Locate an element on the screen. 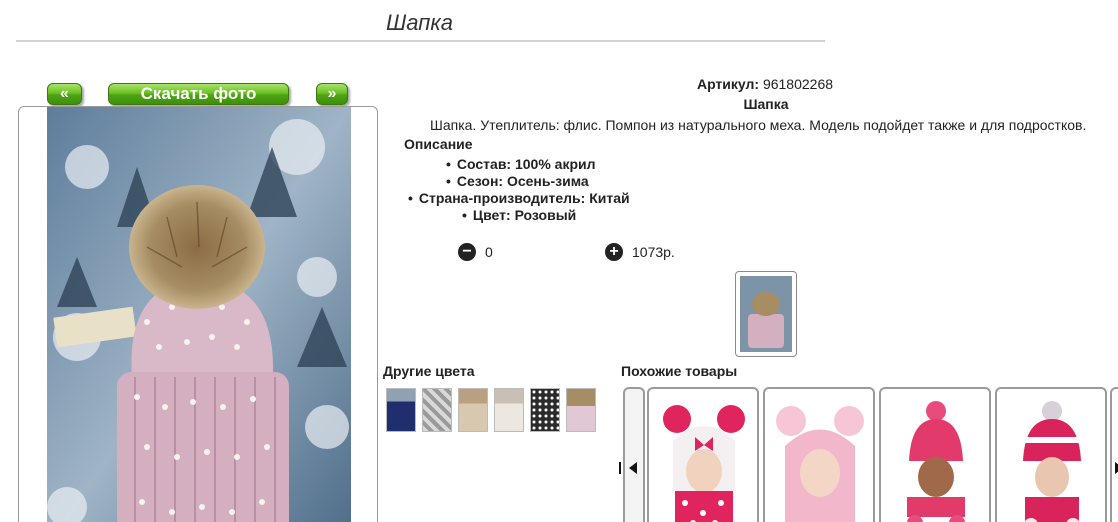  photo-thumbnail is located at coordinates (766, 314).